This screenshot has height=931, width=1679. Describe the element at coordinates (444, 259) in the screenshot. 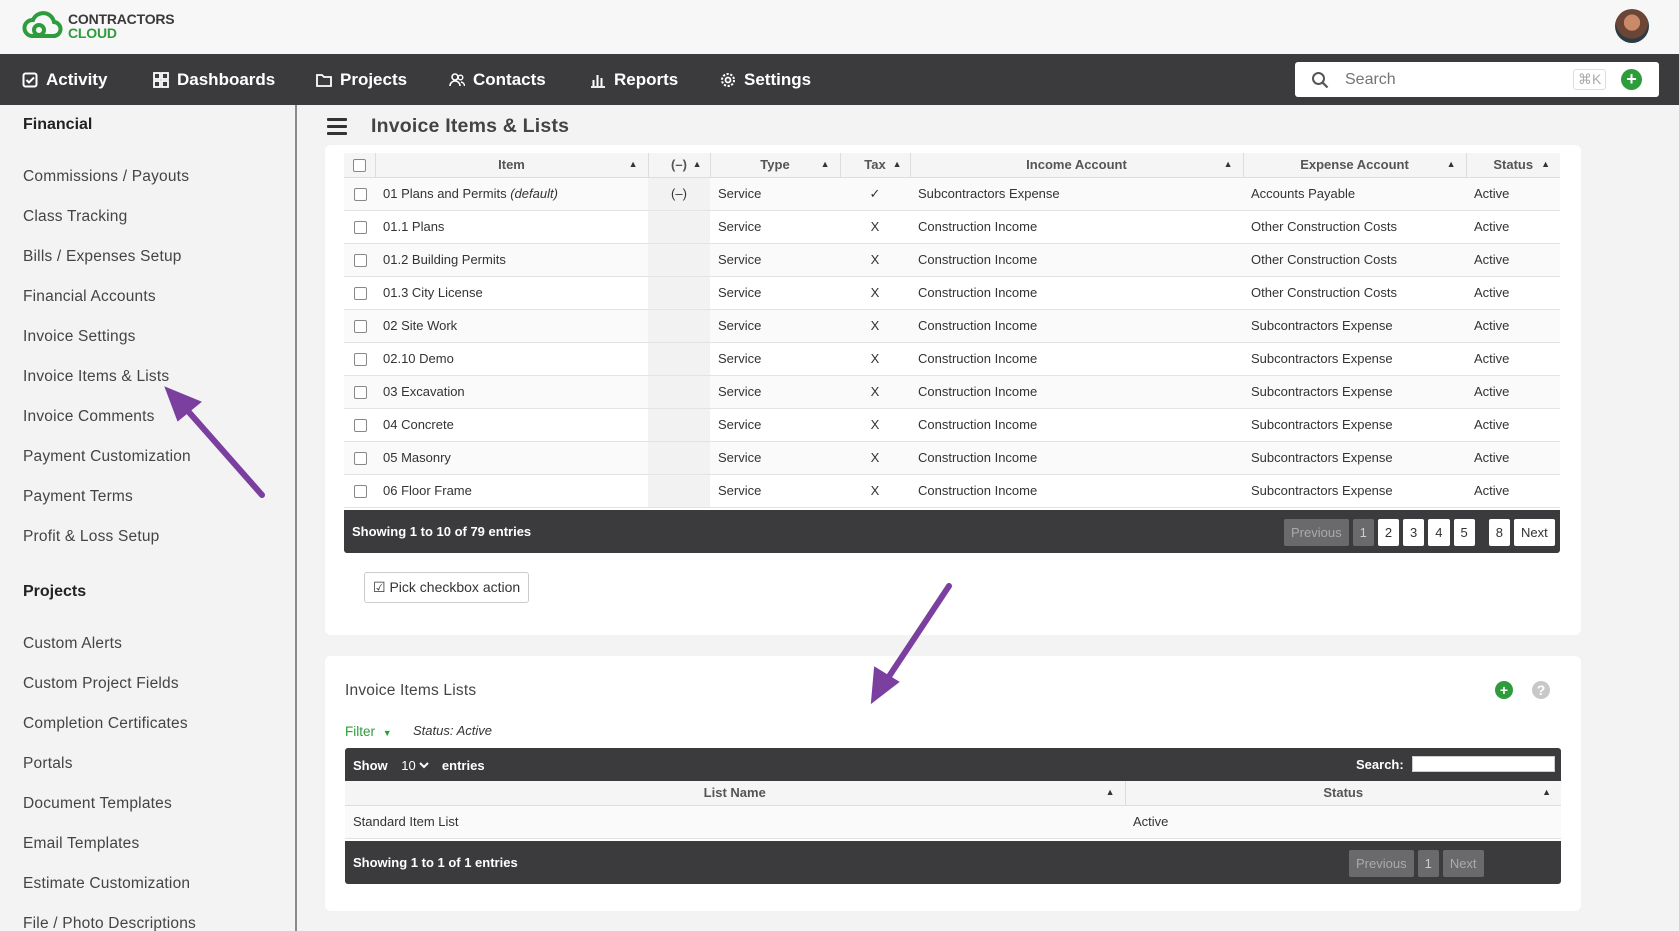

I see `item-name: 01.2 Building Permits` at that location.